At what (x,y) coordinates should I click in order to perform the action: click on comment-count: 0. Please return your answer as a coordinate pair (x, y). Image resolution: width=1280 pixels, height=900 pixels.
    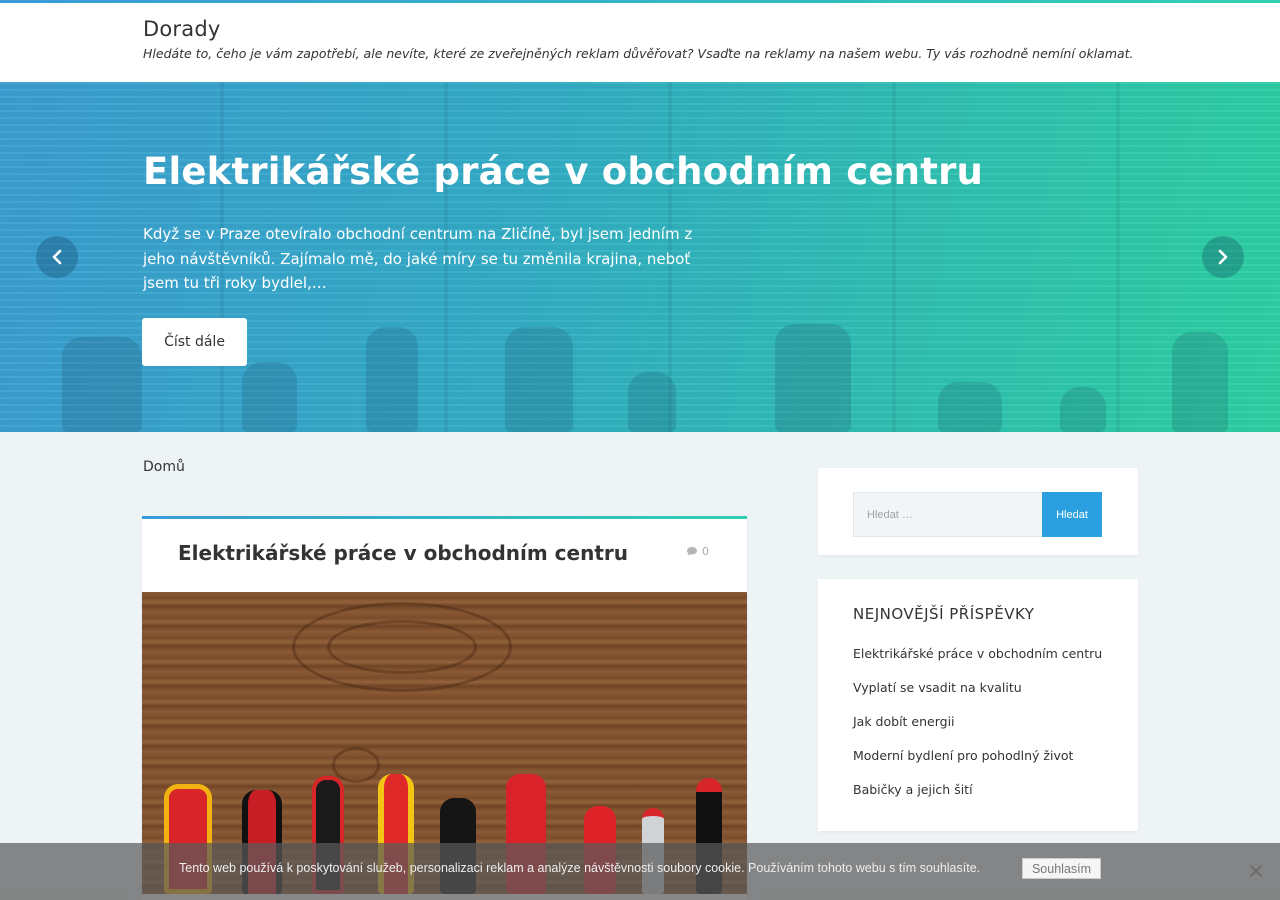
    Looking at the image, I should click on (705, 551).